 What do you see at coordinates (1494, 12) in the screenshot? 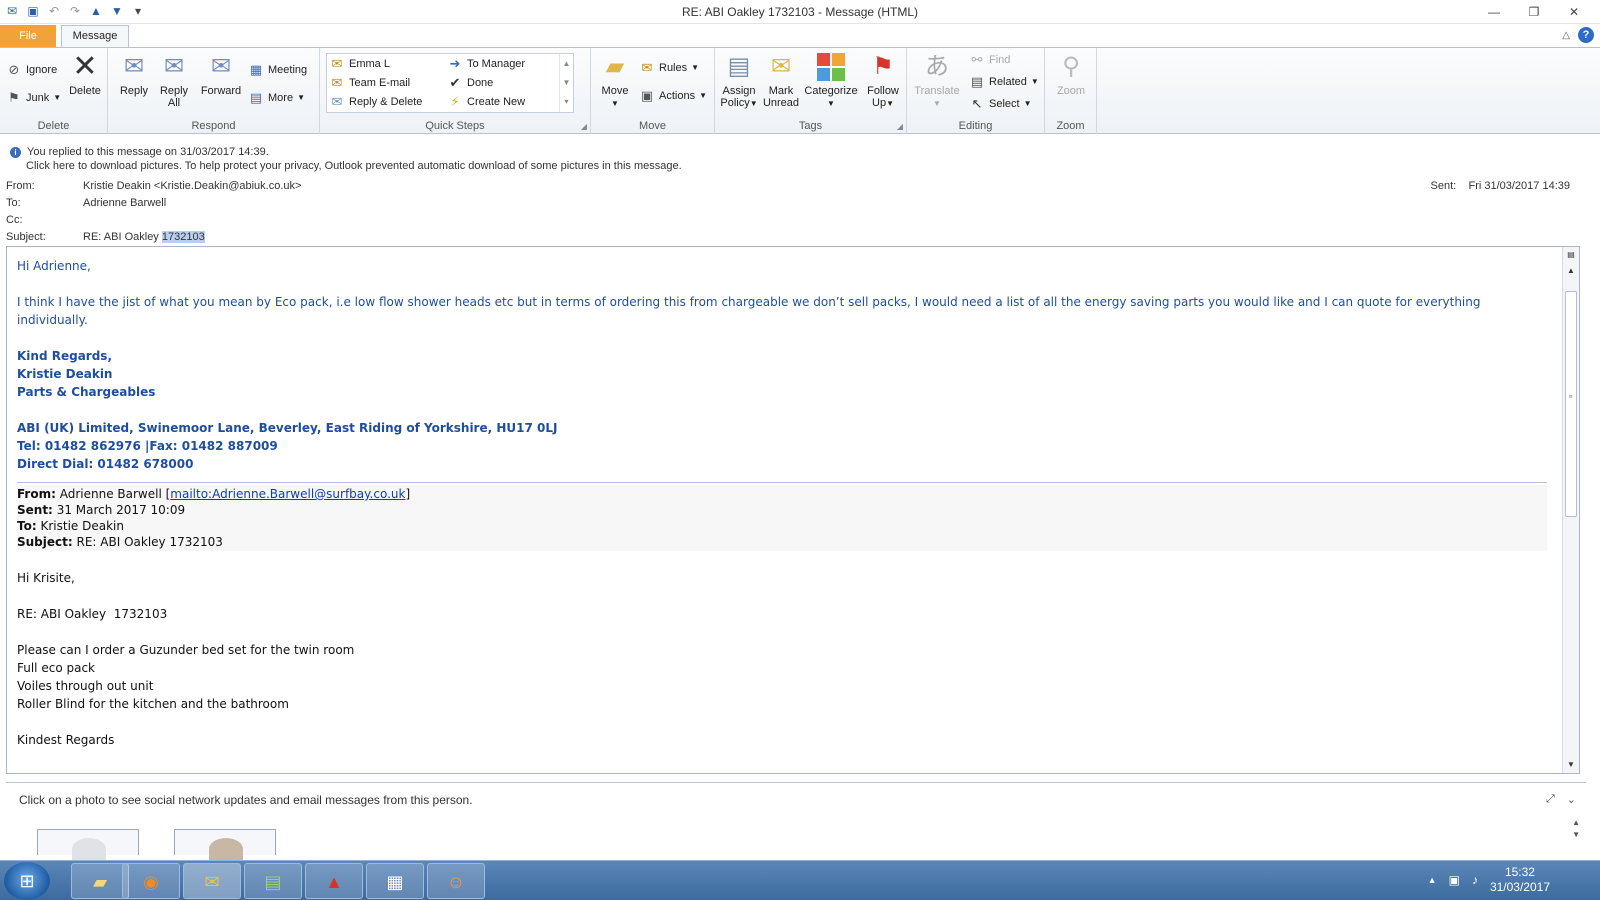
I see `minimize-icon: —` at bounding box center [1494, 12].